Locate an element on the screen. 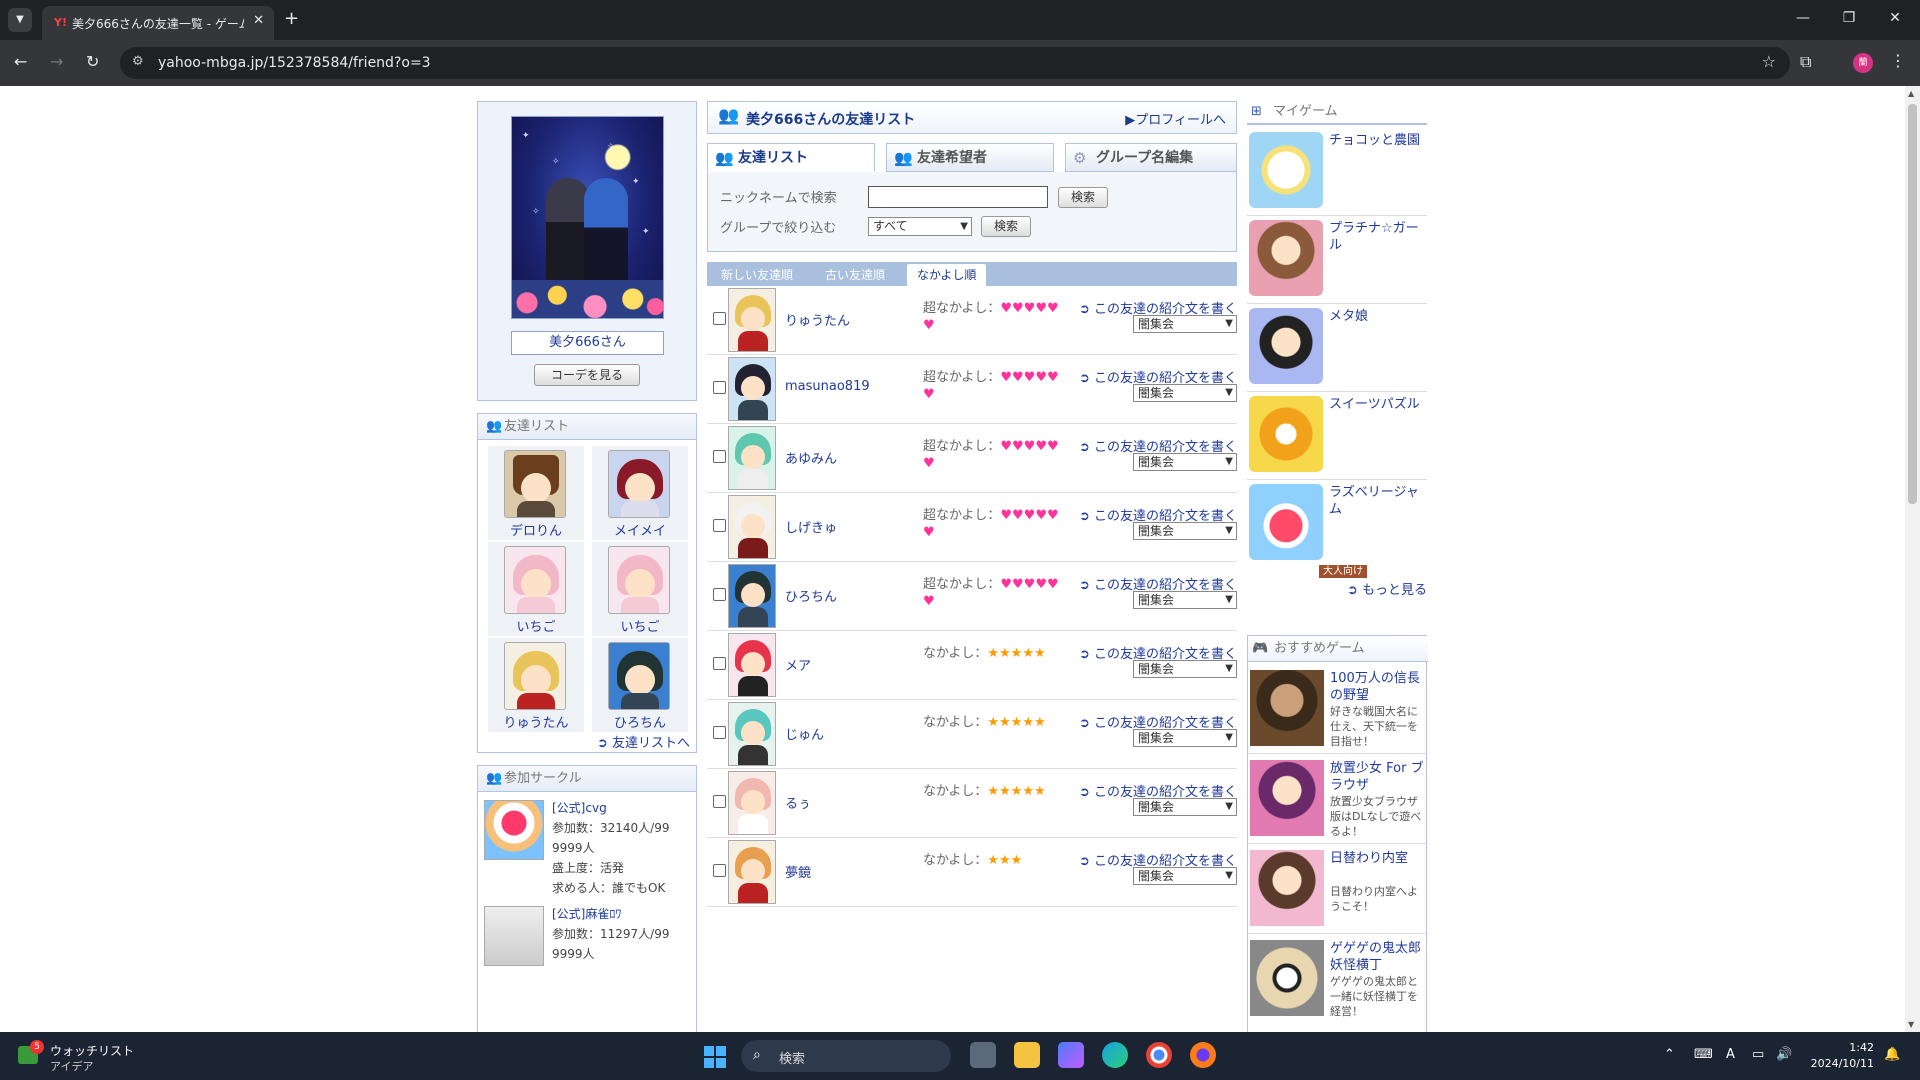  circle-image-cupcake is located at coordinates (514, 830).